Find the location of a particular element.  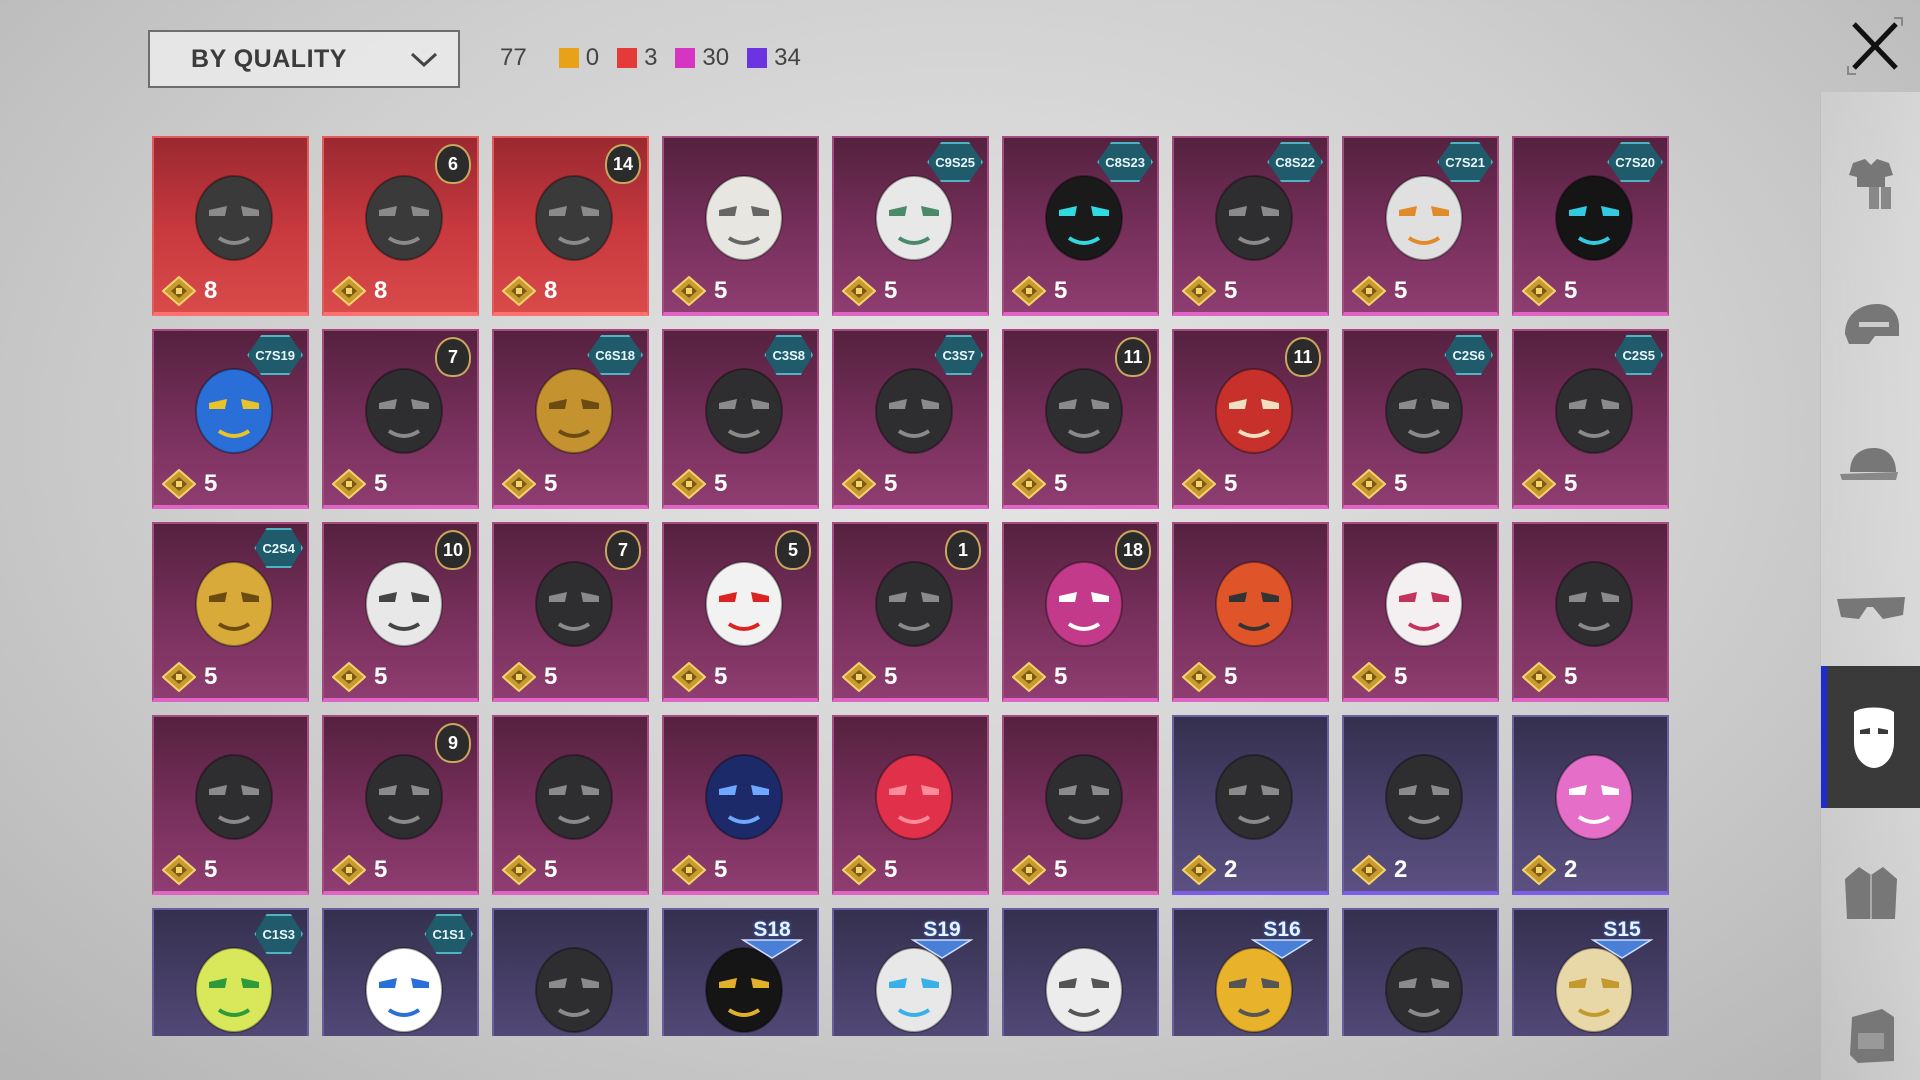

inventory-item: 55 is located at coordinates (740, 612).